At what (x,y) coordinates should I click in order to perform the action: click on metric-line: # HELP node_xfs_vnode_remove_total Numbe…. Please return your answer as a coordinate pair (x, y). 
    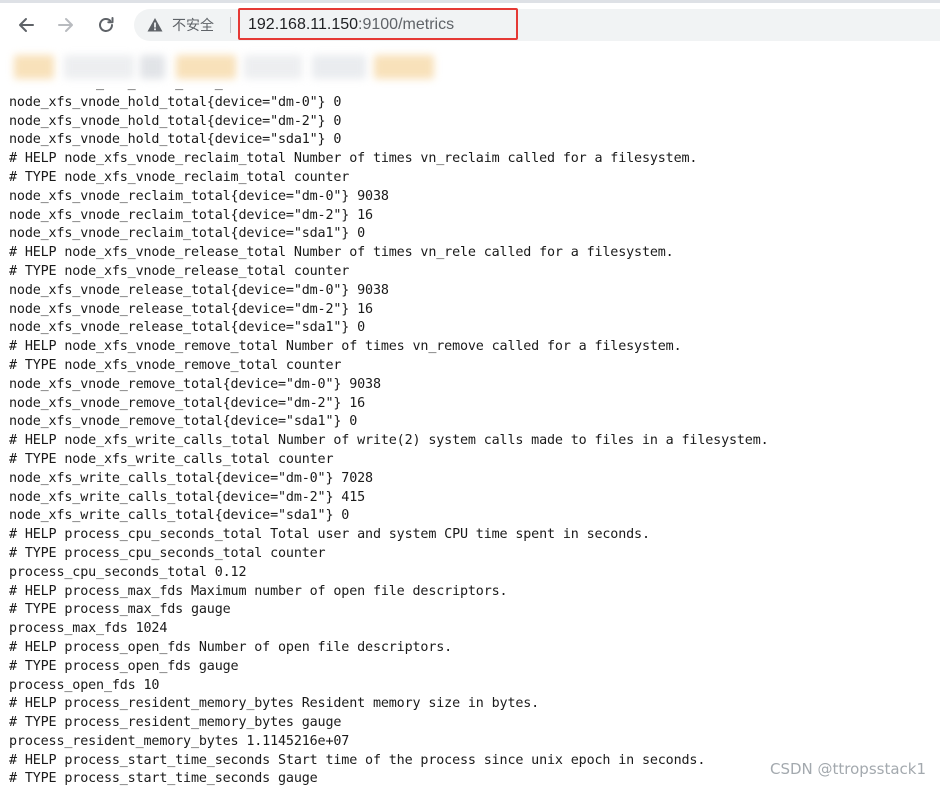
    Looking at the image, I should click on (345, 347).